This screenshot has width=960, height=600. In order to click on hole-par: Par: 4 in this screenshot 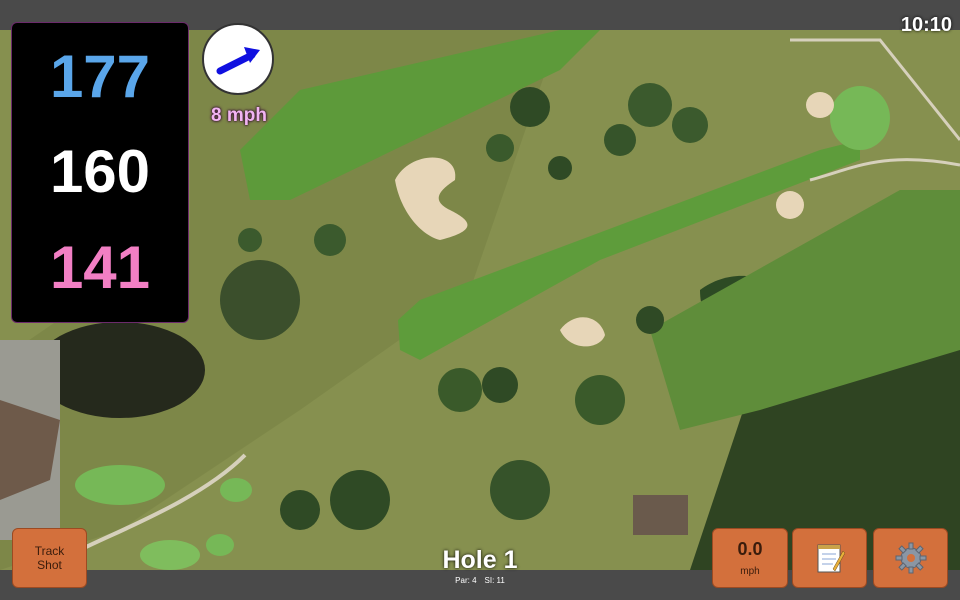, I will do `click(466, 580)`.